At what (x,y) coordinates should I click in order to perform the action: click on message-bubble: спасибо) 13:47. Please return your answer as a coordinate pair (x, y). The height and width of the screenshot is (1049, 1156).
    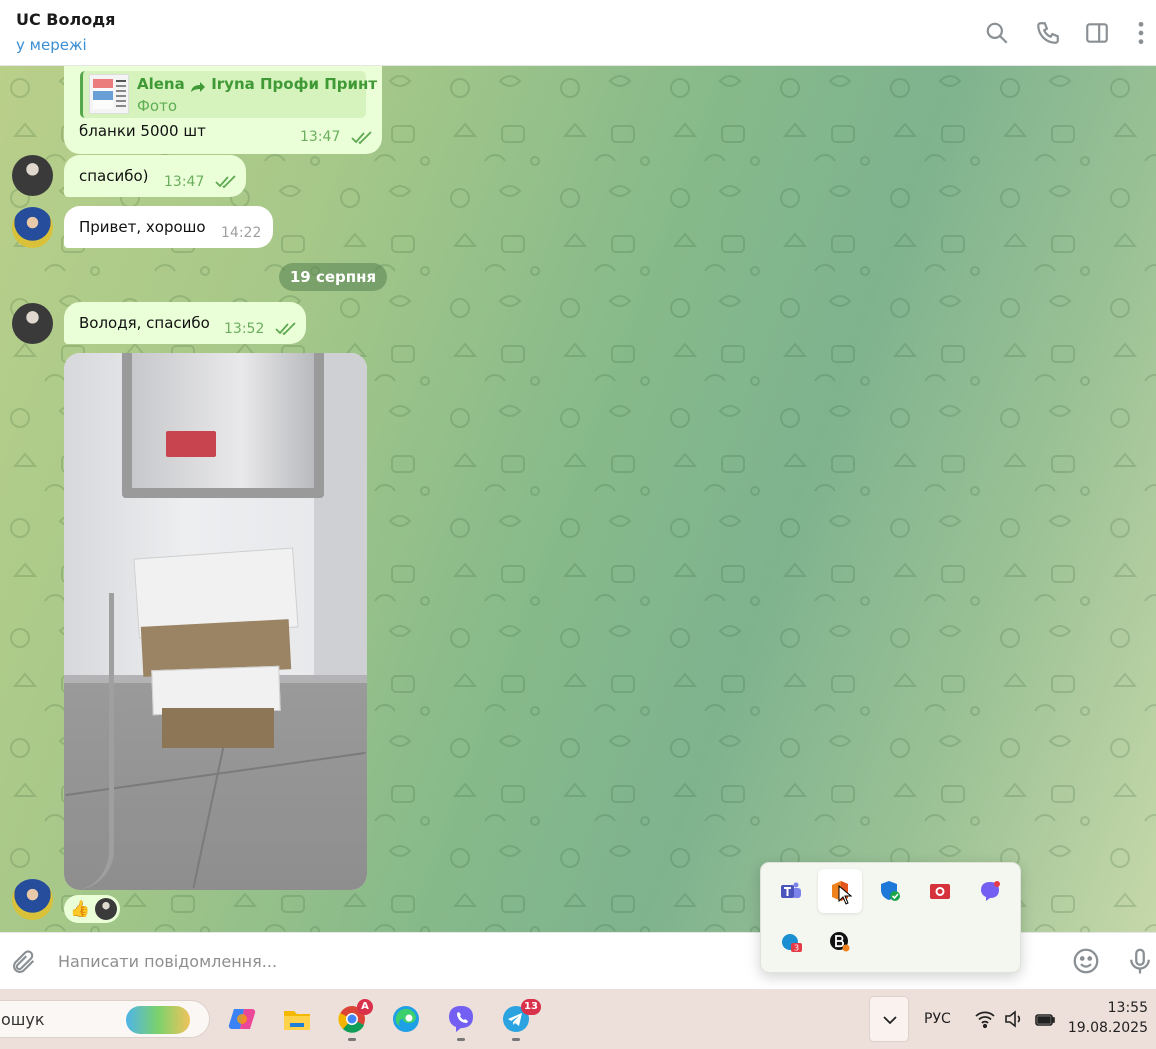
    Looking at the image, I should click on (155, 176).